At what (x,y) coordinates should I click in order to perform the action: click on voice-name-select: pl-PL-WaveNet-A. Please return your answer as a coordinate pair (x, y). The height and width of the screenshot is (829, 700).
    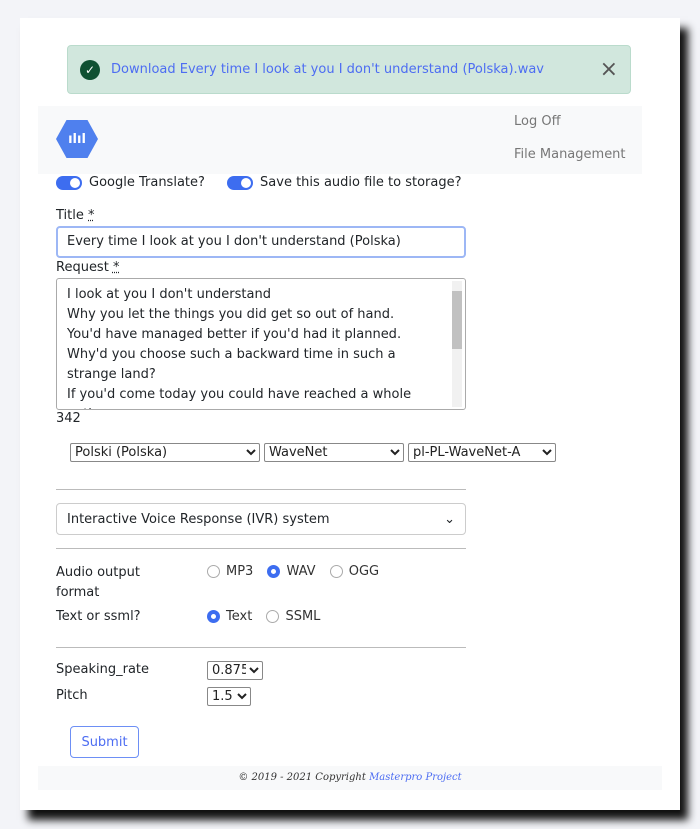
    Looking at the image, I should click on (482, 452).